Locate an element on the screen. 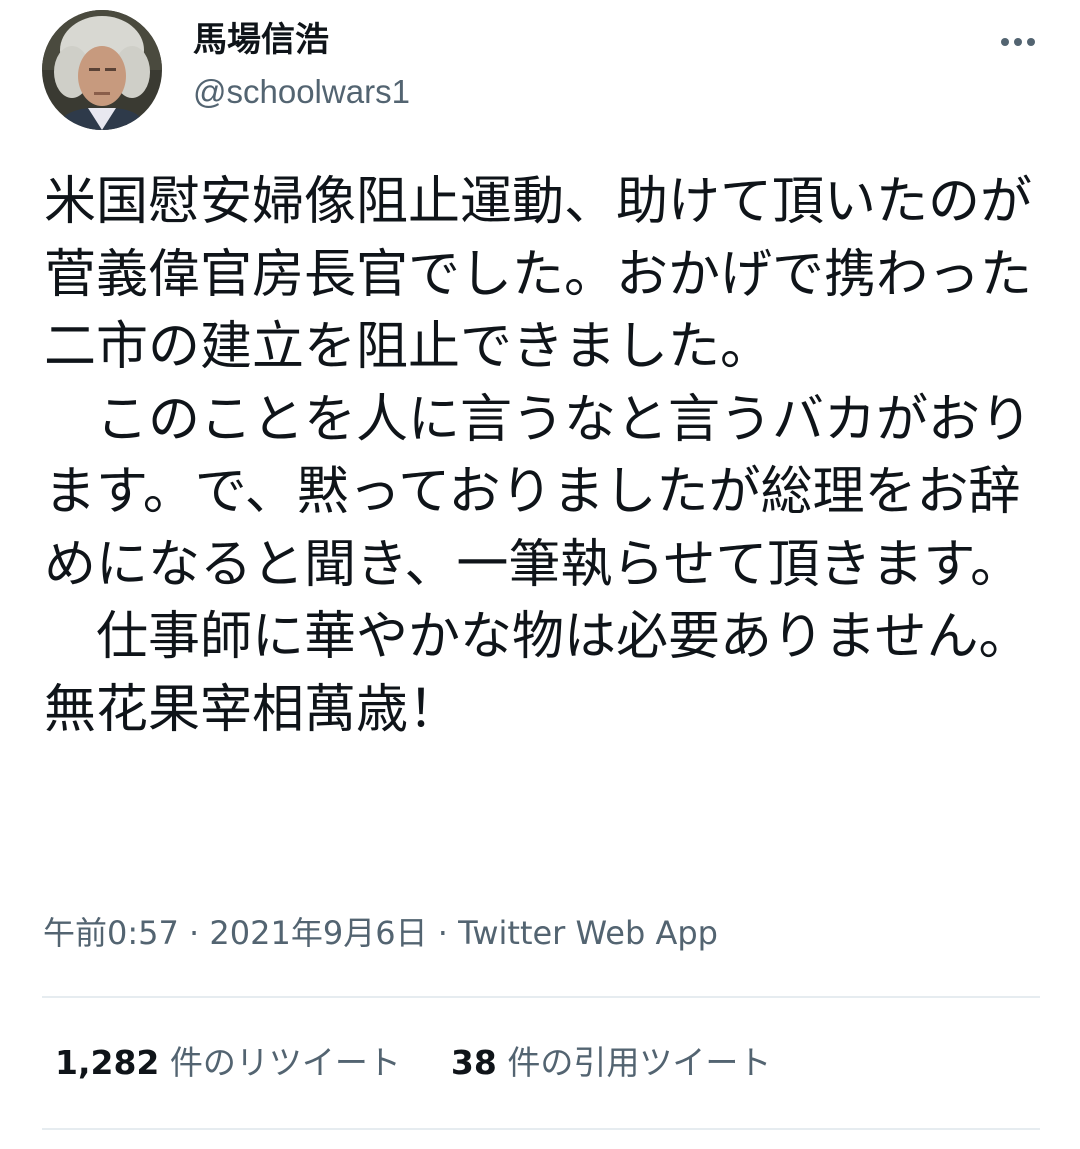 The image size is (1080, 1149). retweets-count: 1,282 is located at coordinates (107, 1062).